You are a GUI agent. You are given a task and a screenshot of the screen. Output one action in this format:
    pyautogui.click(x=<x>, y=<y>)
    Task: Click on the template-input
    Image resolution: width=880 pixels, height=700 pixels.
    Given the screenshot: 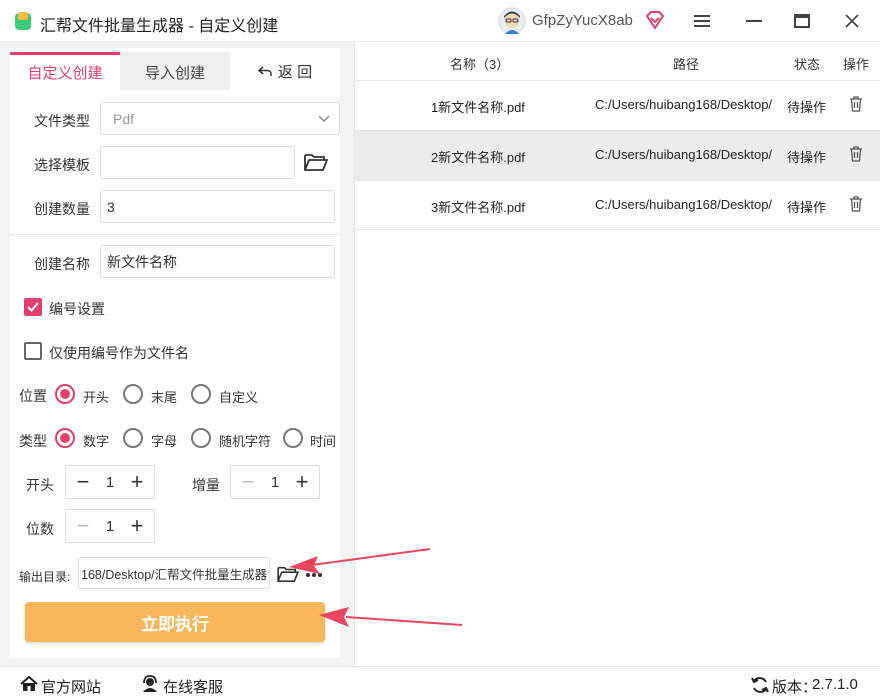 What is the action you would take?
    pyautogui.click(x=197, y=162)
    